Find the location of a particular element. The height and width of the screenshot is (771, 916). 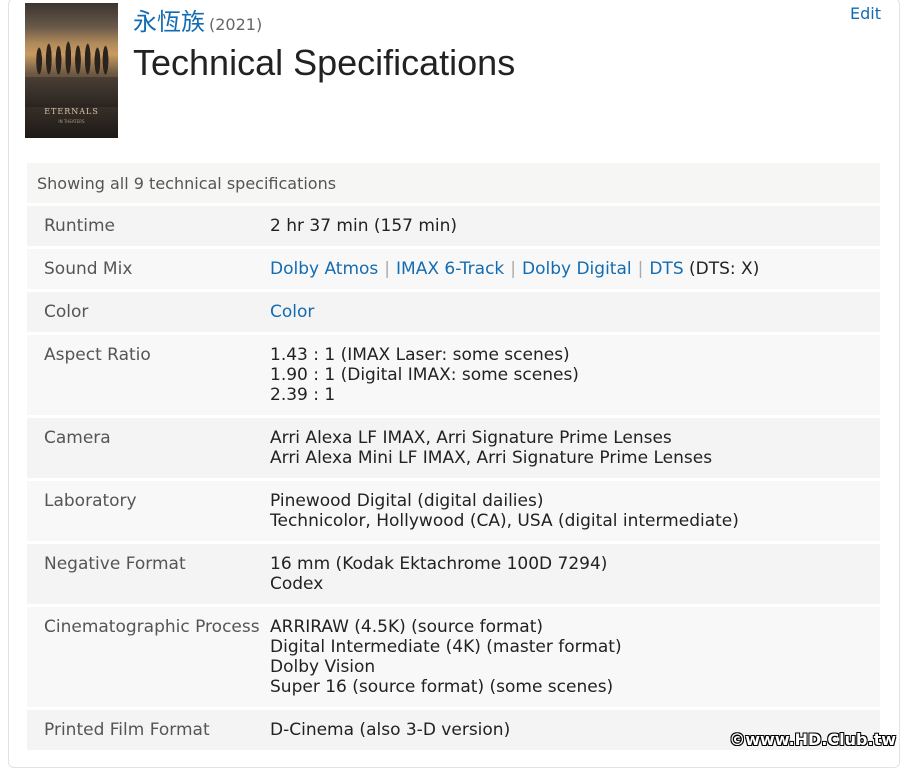

spec-value-line: Codex is located at coordinates (297, 584).